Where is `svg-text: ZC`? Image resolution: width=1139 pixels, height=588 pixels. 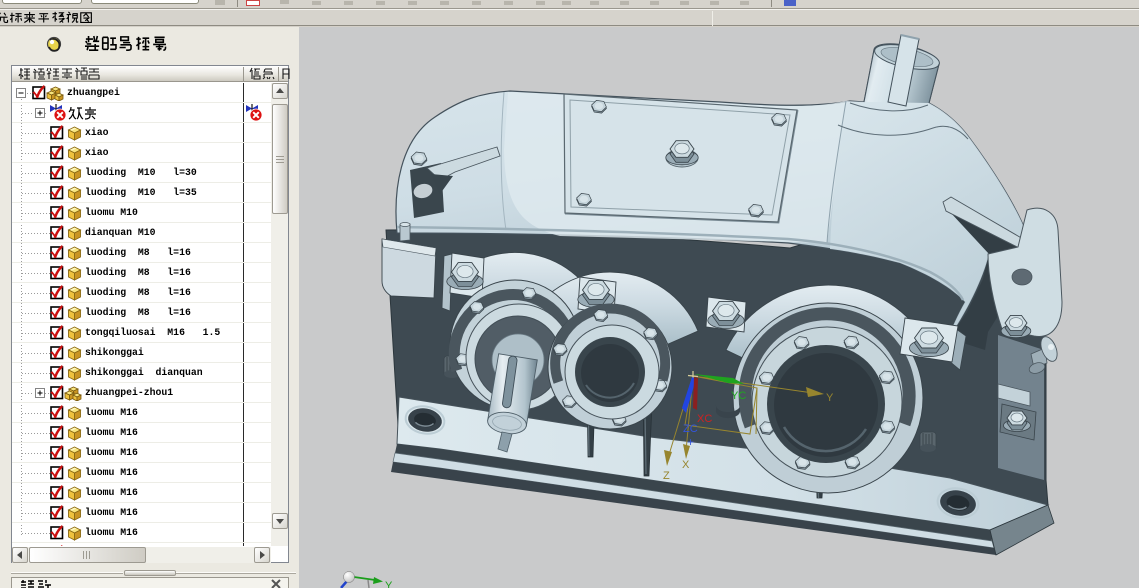
svg-text: ZC is located at coordinates (690, 429).